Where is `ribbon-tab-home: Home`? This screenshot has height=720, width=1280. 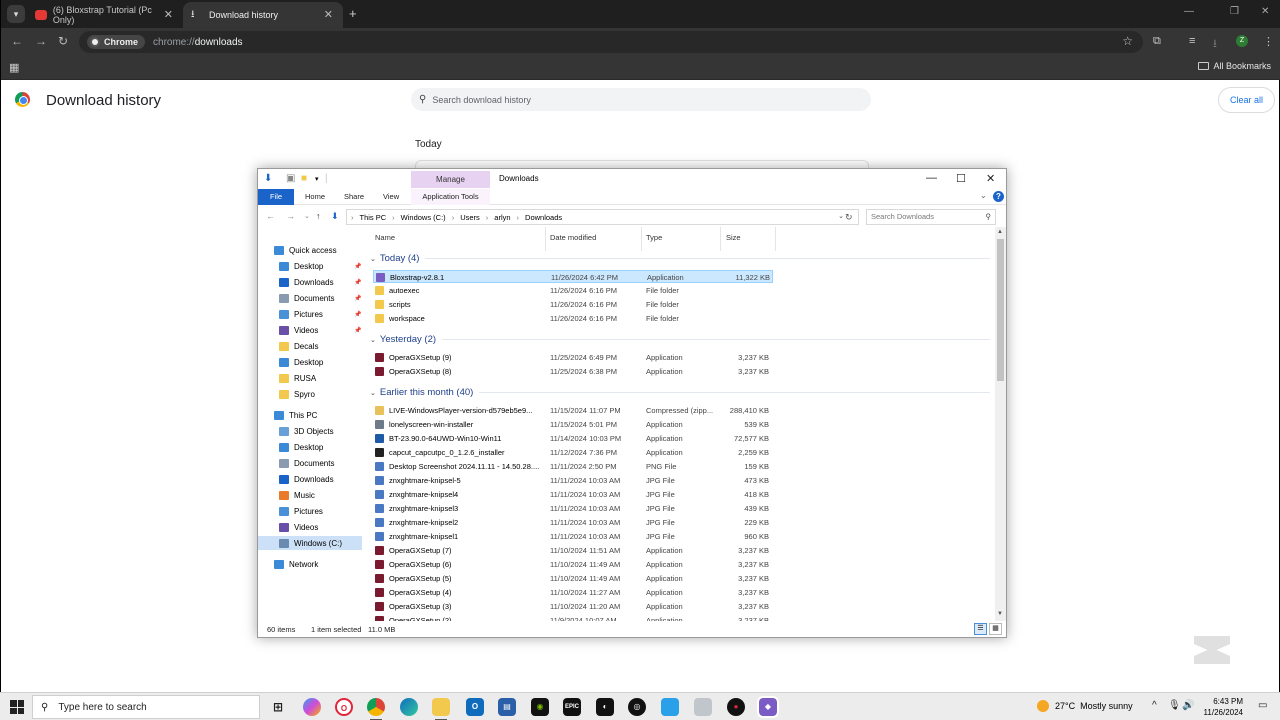
ribbon-tab-home: Home is located at coordinates (315, 197).